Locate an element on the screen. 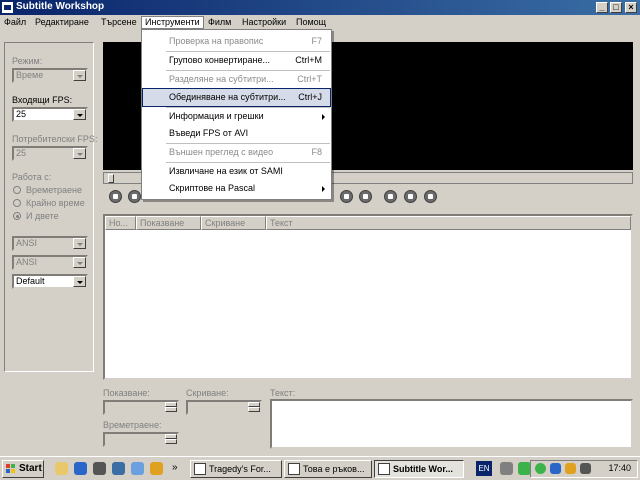  network-icon is located at coordinates (540, 468).